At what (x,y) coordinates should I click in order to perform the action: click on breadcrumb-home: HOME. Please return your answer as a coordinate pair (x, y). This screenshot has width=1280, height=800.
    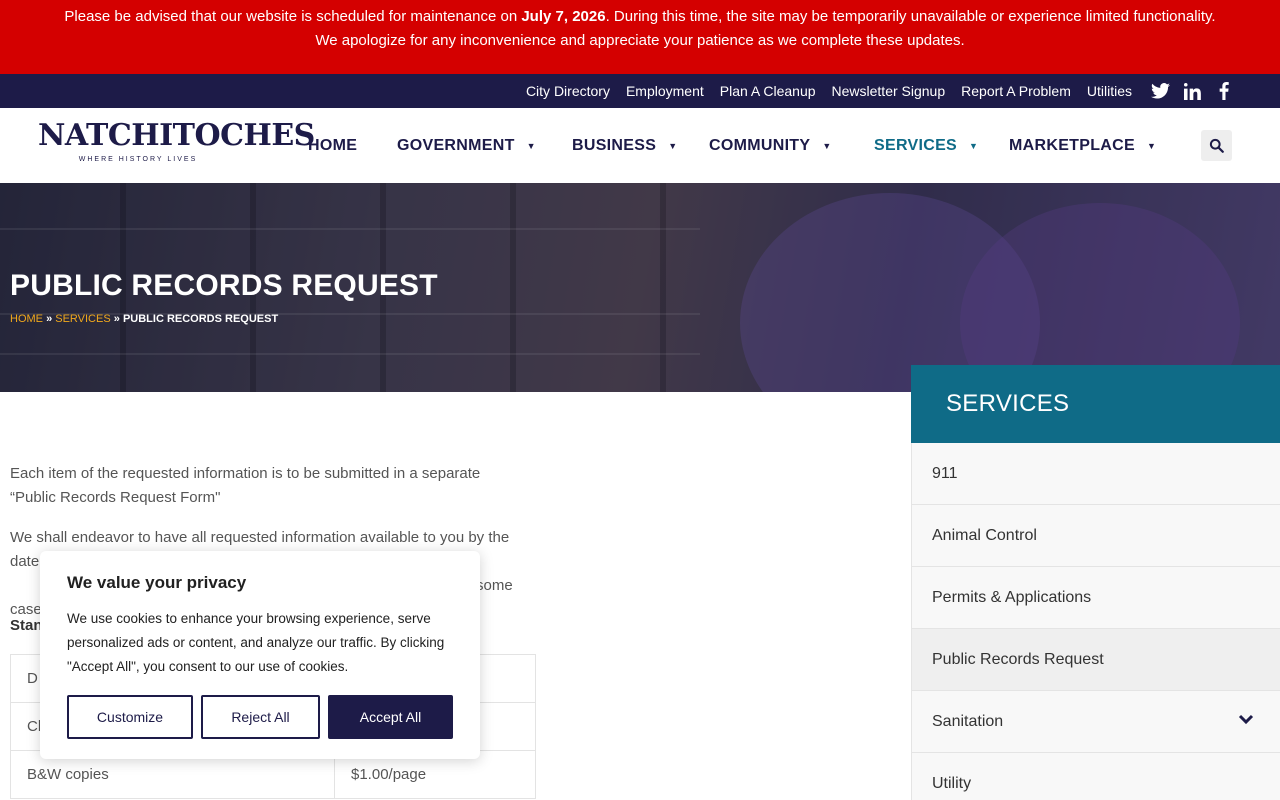
    Looking at the image, I should click on (26, 319).